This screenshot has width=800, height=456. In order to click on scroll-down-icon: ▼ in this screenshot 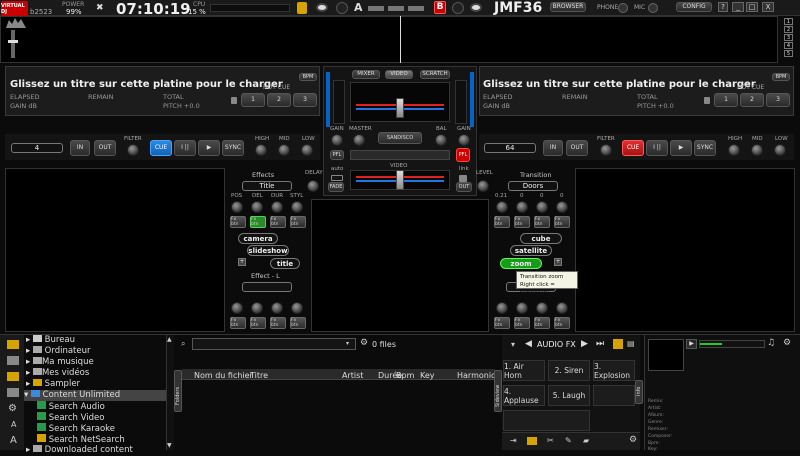, I will do `click(169, 445)`.